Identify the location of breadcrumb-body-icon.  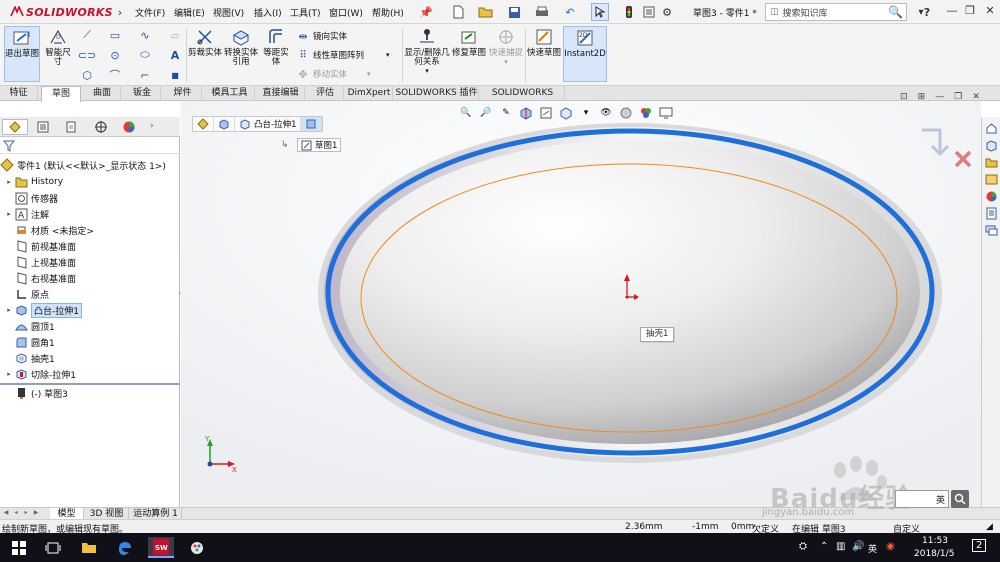
(224, 124).